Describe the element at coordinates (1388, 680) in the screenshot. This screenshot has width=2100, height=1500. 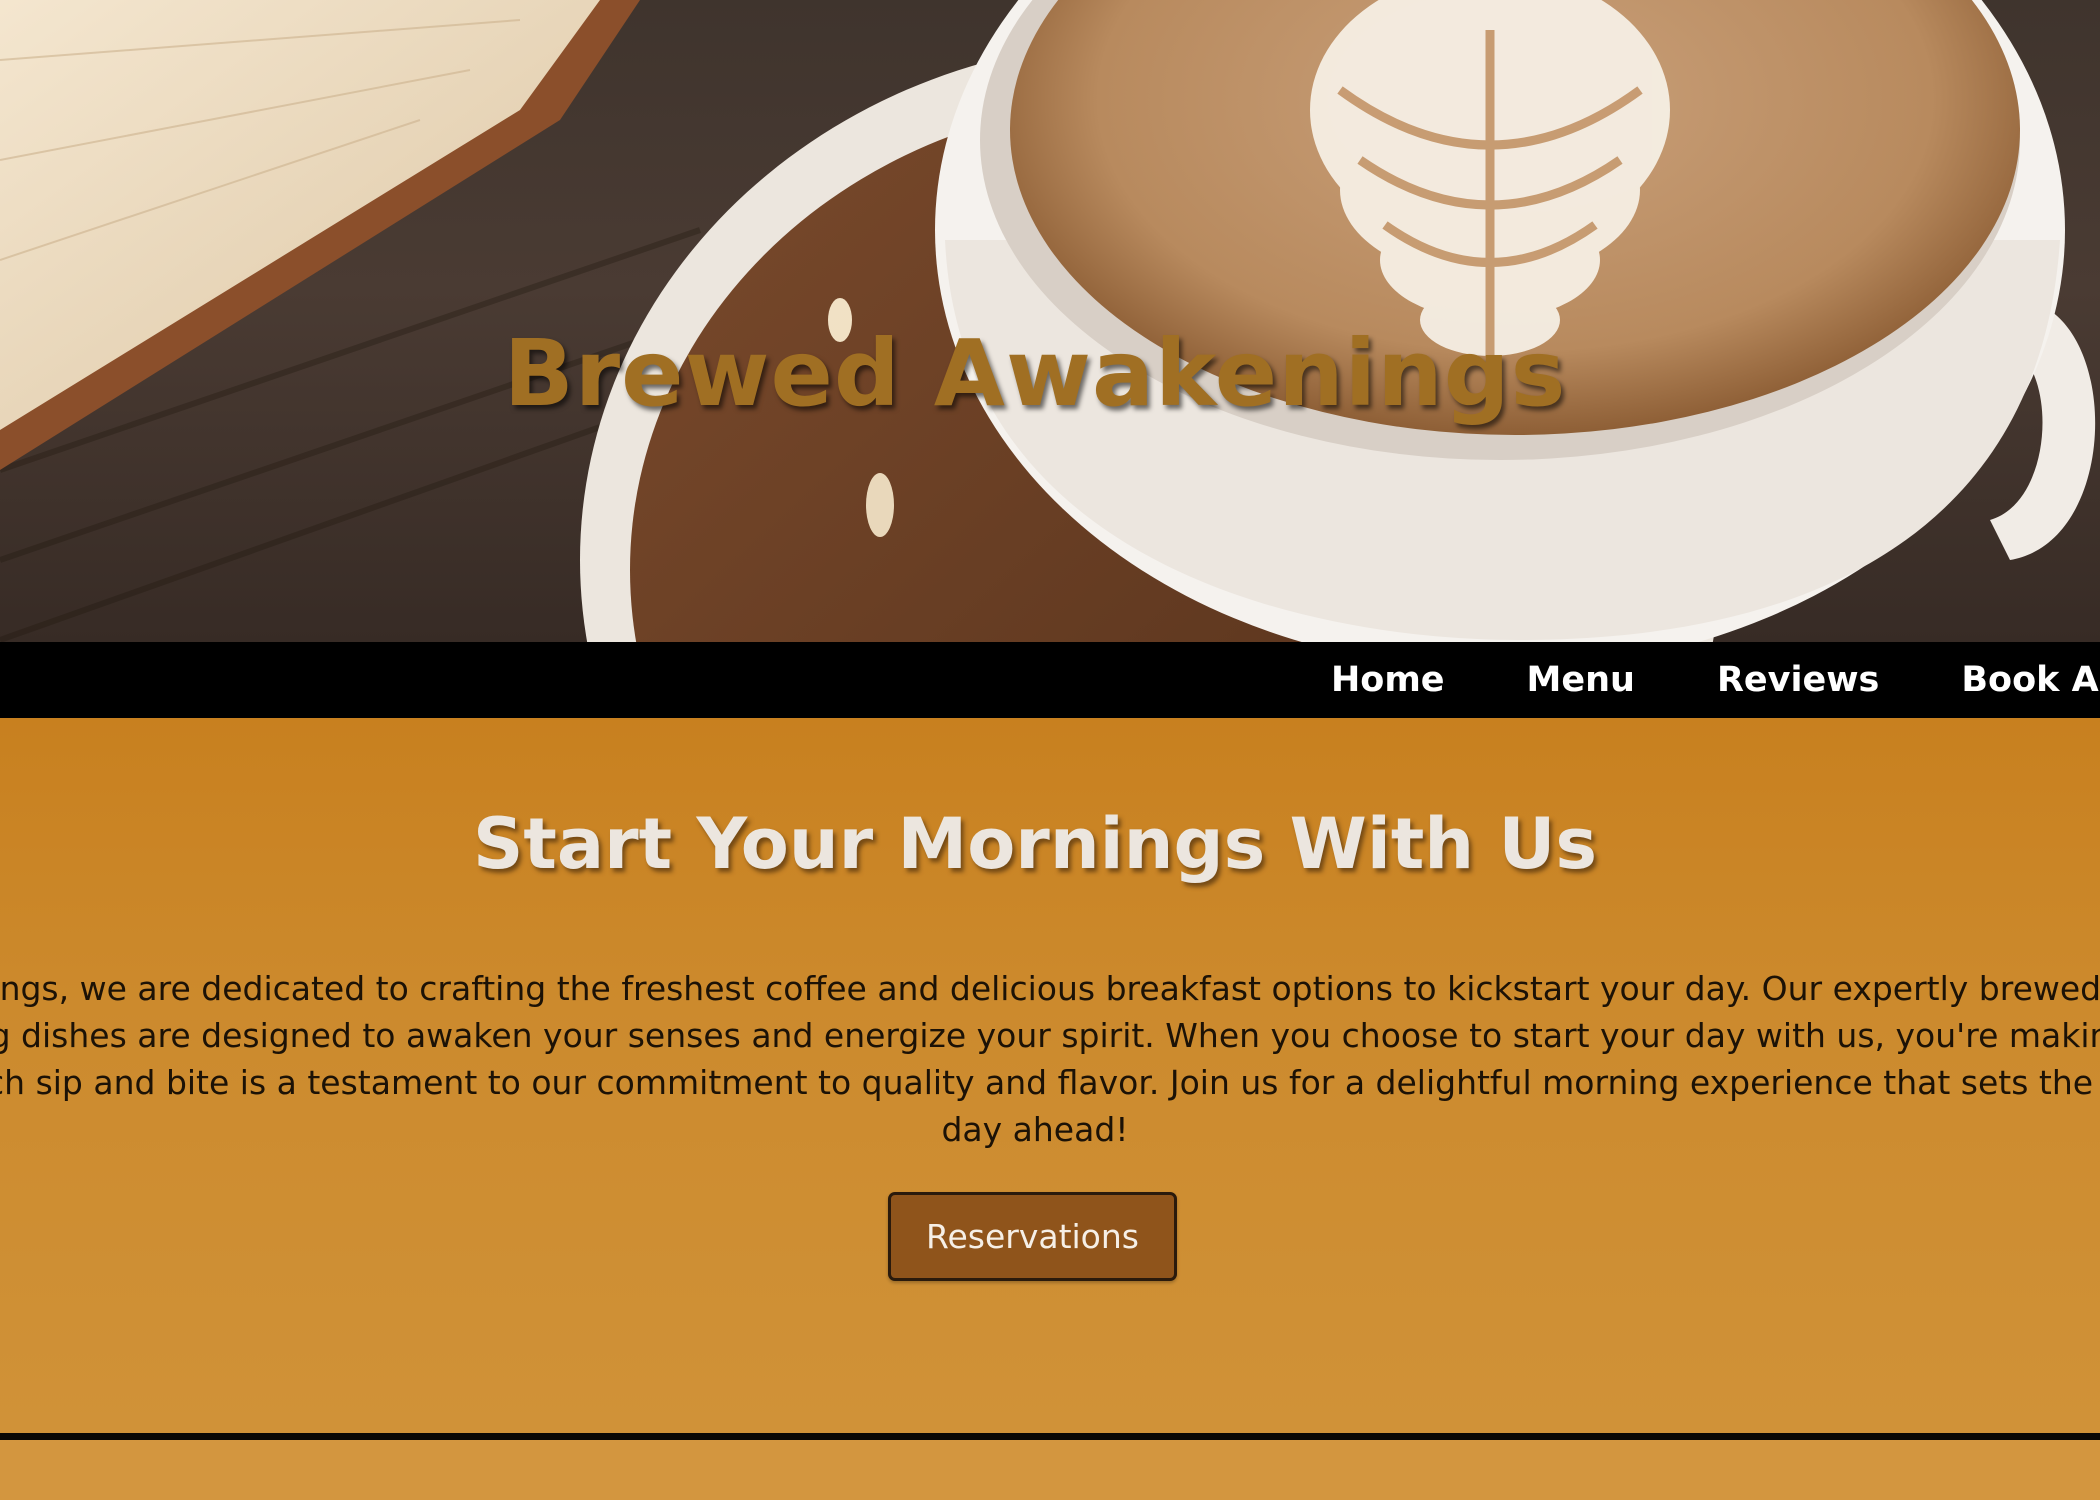
I see `nav-home-link: Home` at that location.